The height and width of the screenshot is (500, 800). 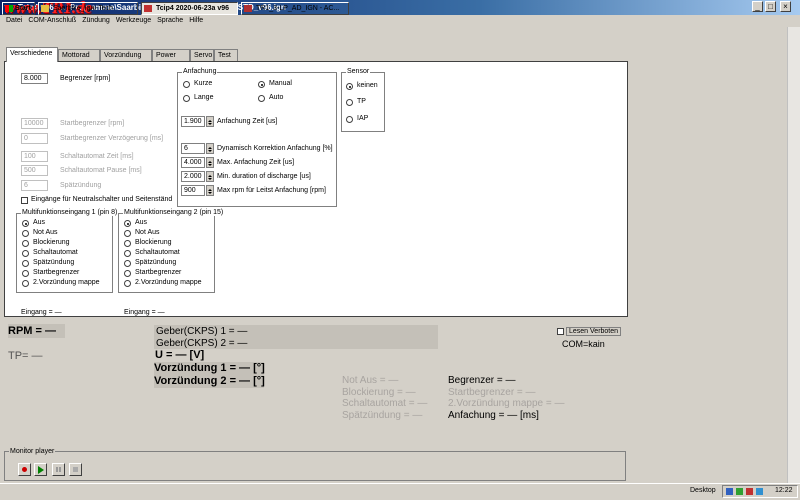 I want to click on desktop-toolbar-label: Desktop, so click(x=703, y=490).